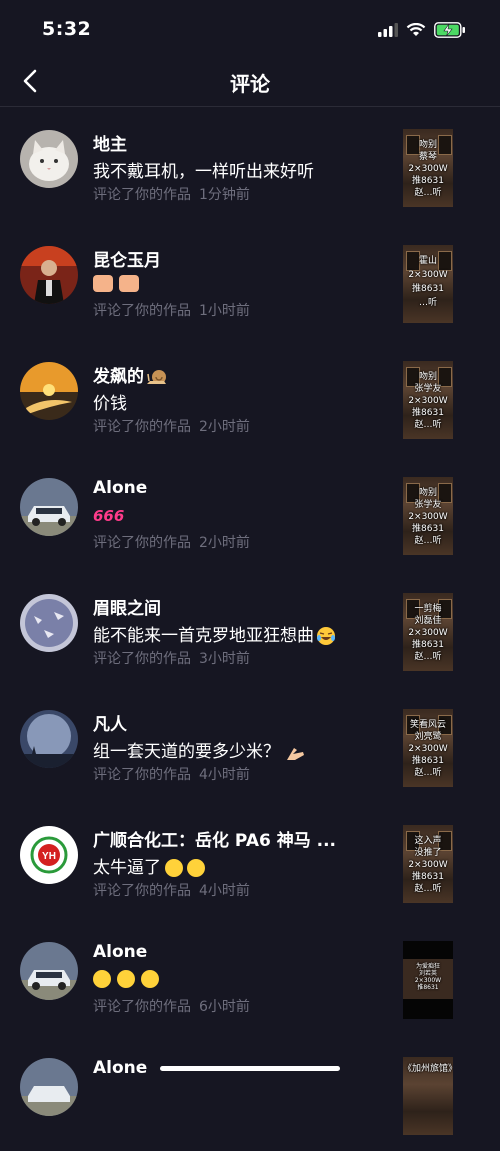 This screenshot has width=500, height=1151. Describe the element at coordinates (250, 30) in the screenshot. I see `status-bar: 5:32` at that location.